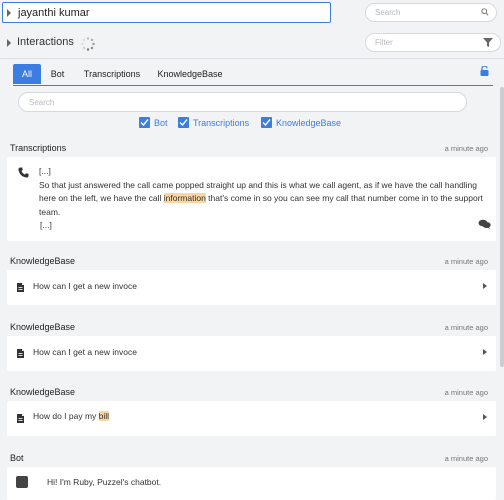  Describe the element at coordinates (38, 148) in the screenshot. I see `section-title: Transcriptions` at that location.